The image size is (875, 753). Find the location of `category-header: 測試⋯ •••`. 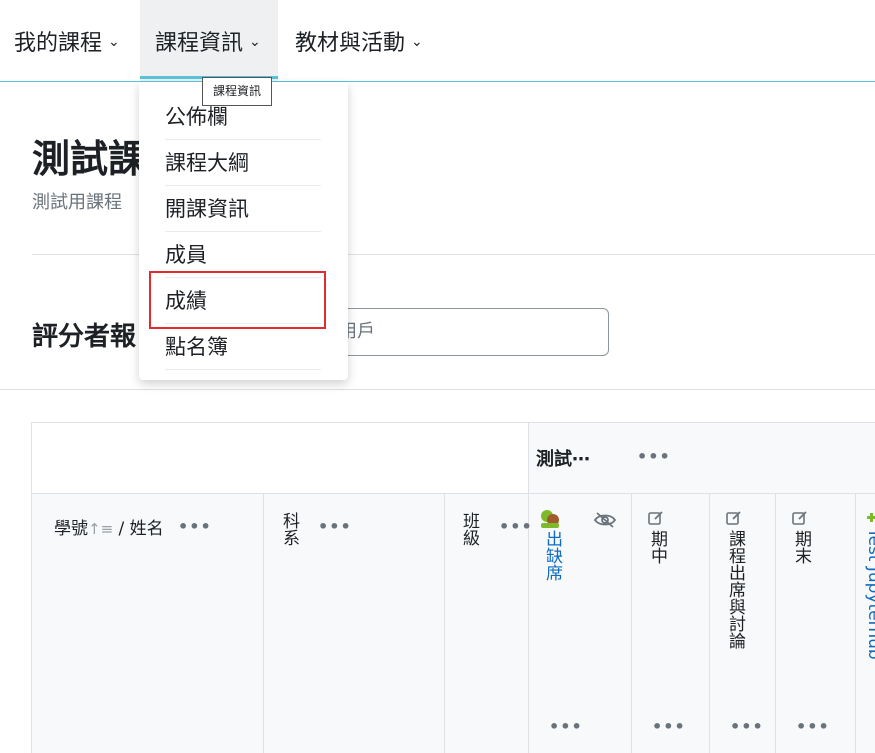

category-header: 測試⋯ ••• is located at coordinates (702, 458).